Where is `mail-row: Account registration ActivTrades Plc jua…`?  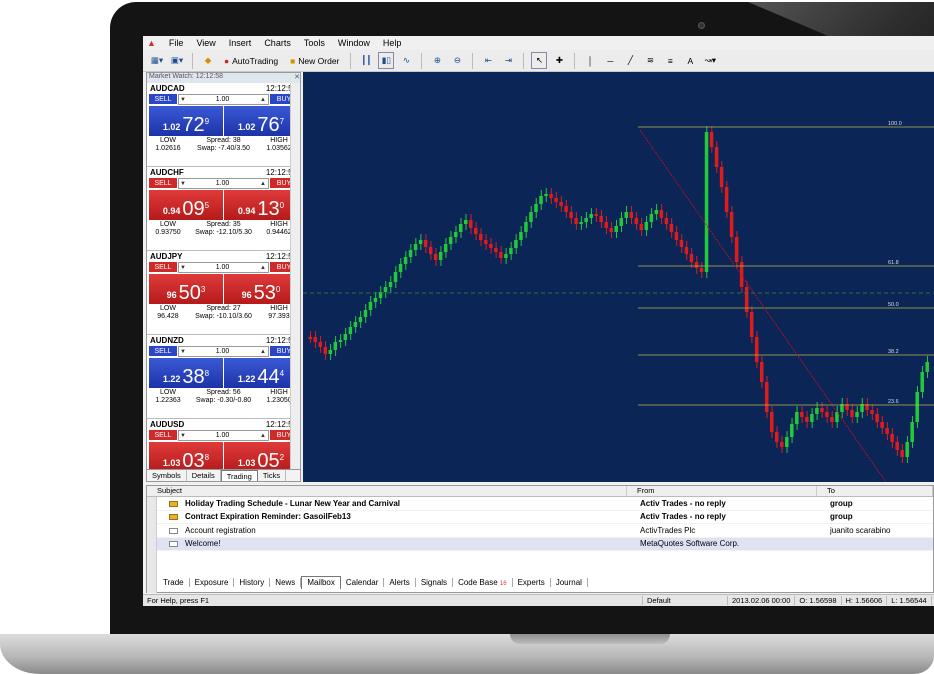
mail-row: Account registration ActivTrades Plc jua… is located at coordinates (545, 531).